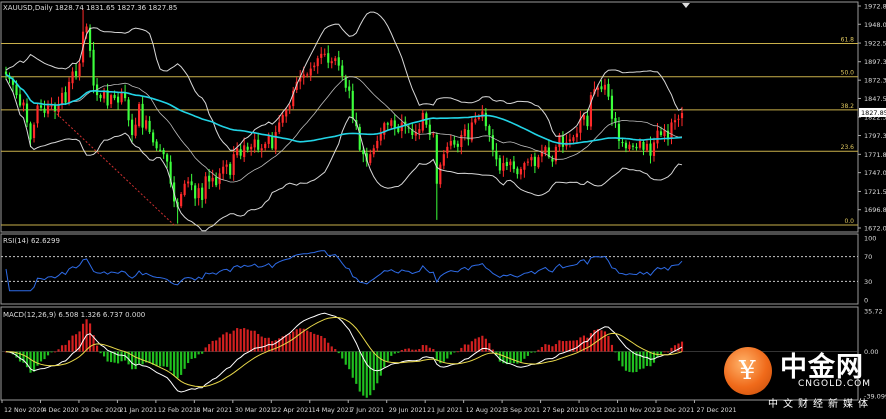 Image resolution: width=886 pixels, height=419 pixels. I want to click on rsi-header: RSI(14) 62.6299, so click(31, 241).